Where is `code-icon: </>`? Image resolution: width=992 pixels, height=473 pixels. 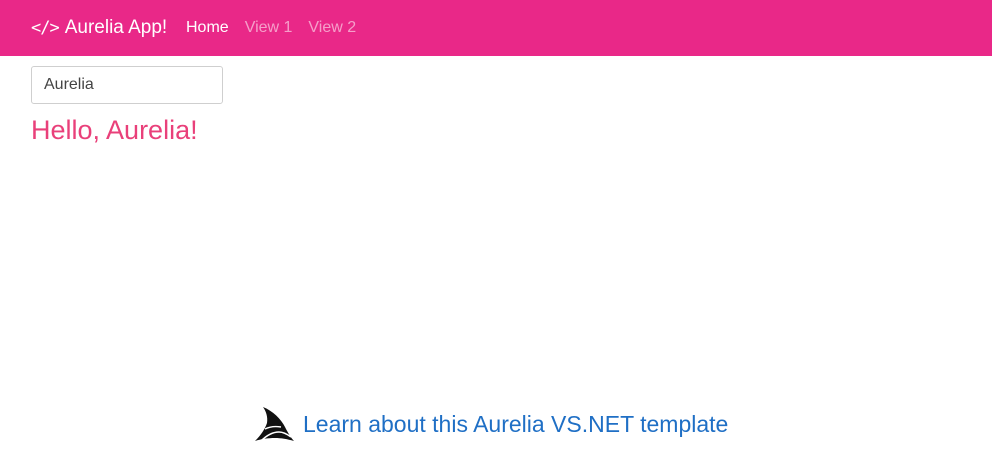 code-icon: </> is located at coordinates (45, 28).